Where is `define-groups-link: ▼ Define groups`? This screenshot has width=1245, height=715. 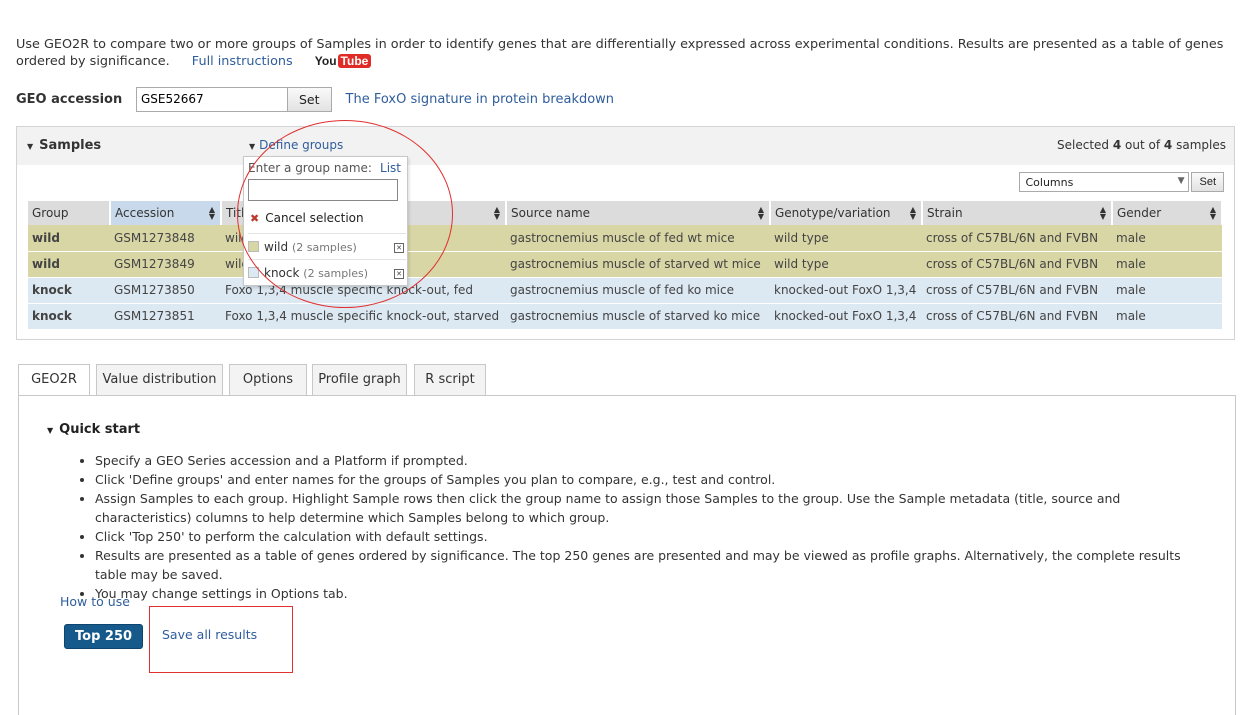
define-groups-link: ▼ Define groups is located at coordinates (296, 145).